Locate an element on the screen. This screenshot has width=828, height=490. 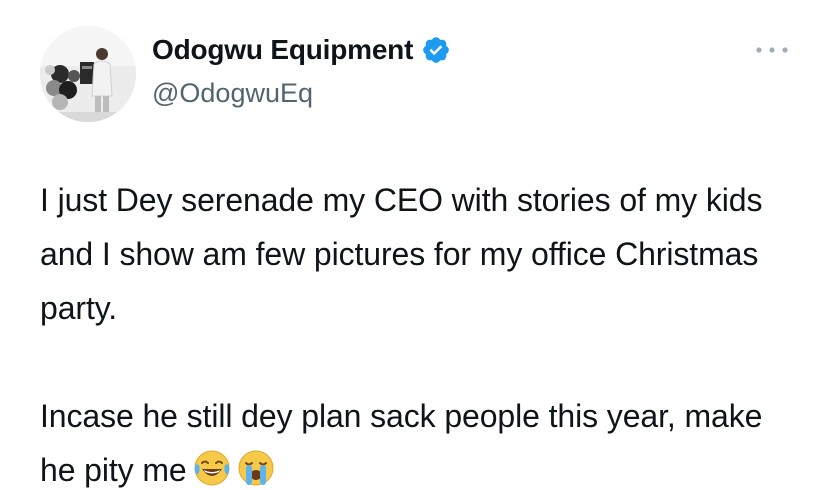
face-with-tears-of-joy-icon is located at coordinates (212, 468).